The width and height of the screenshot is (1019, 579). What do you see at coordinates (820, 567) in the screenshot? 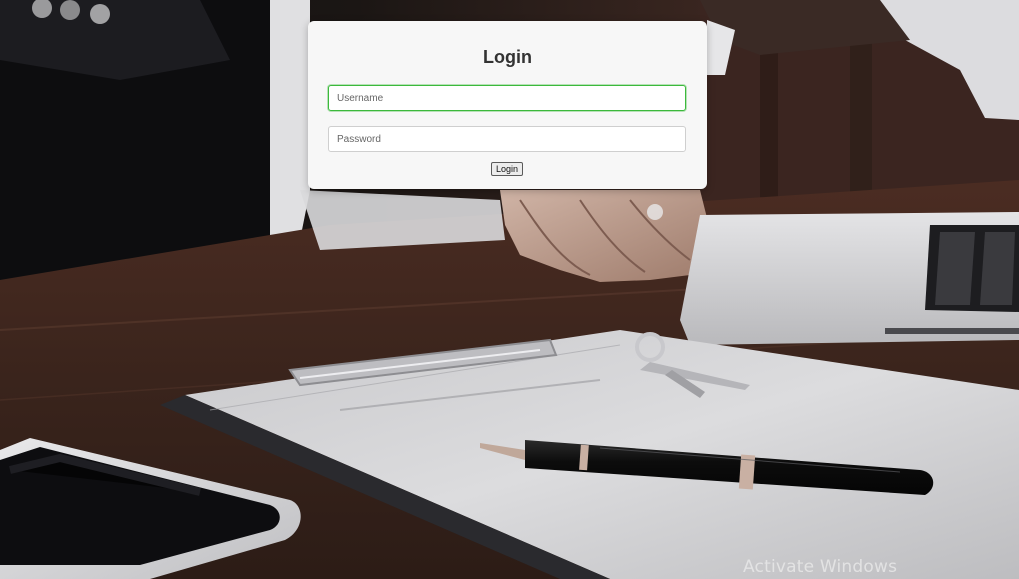
I see `activate-windows-watermark: Activate Windows` at bounding box center [820, 567].